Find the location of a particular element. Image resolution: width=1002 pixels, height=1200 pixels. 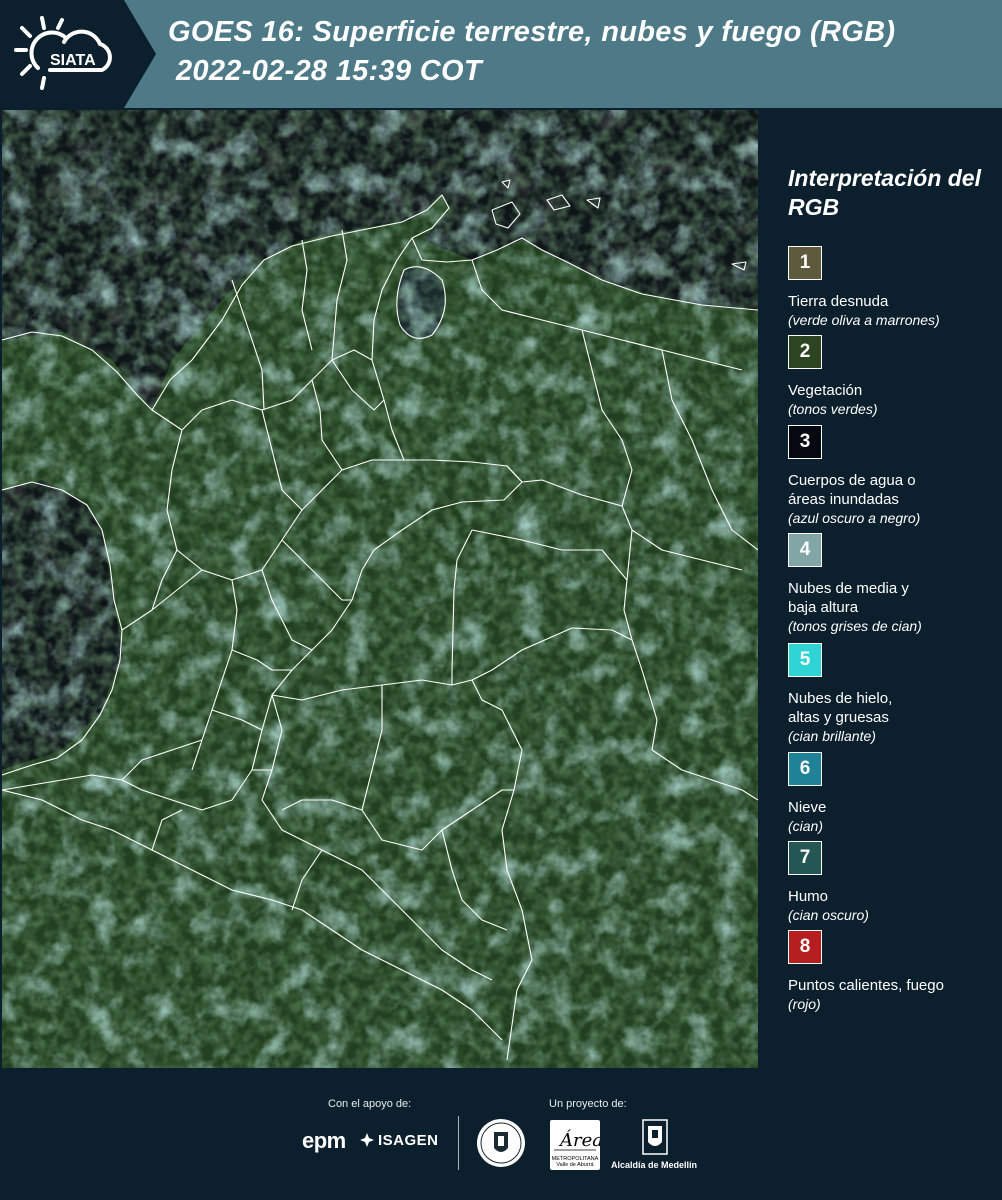

footer-divider is located at coordinates (458, 1143).